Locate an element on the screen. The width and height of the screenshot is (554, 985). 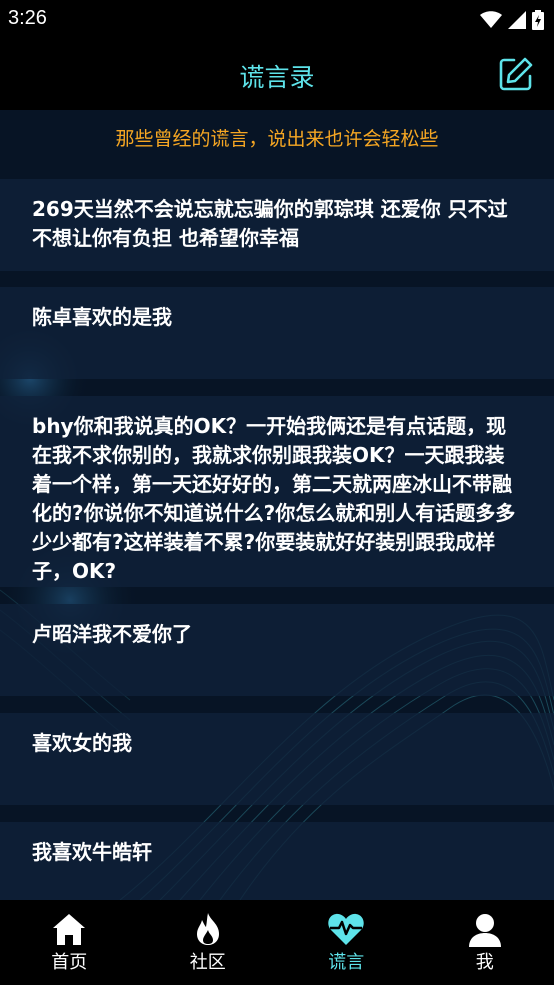
tab-lies: 谎言 is located at coordinates (346, 942).